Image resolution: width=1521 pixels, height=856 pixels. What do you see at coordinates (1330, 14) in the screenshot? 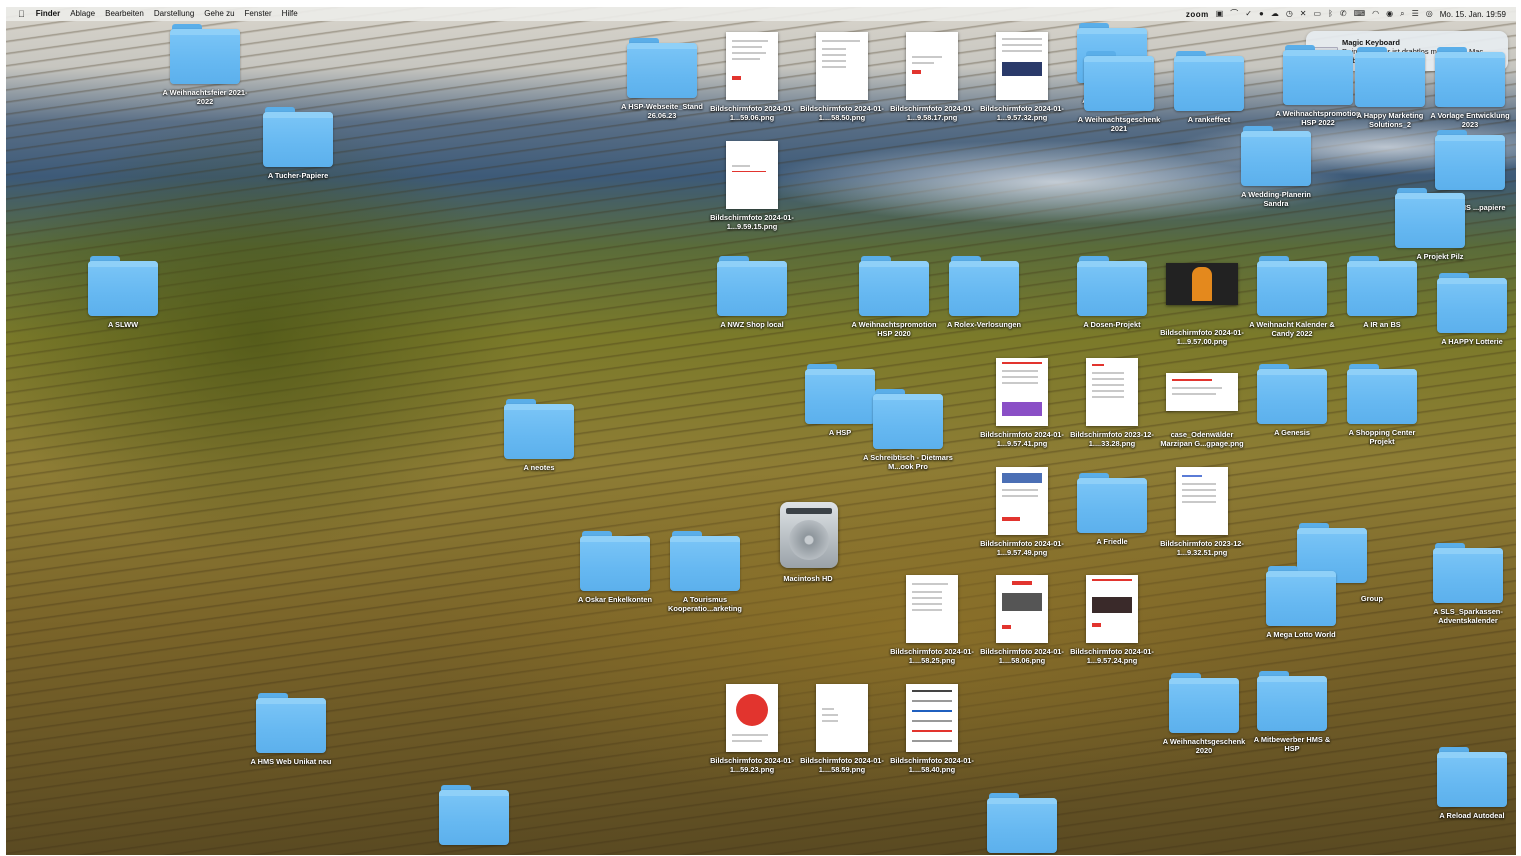
I see `bluetooth-icon: ᛒ` at bounding box center [1330, 14].